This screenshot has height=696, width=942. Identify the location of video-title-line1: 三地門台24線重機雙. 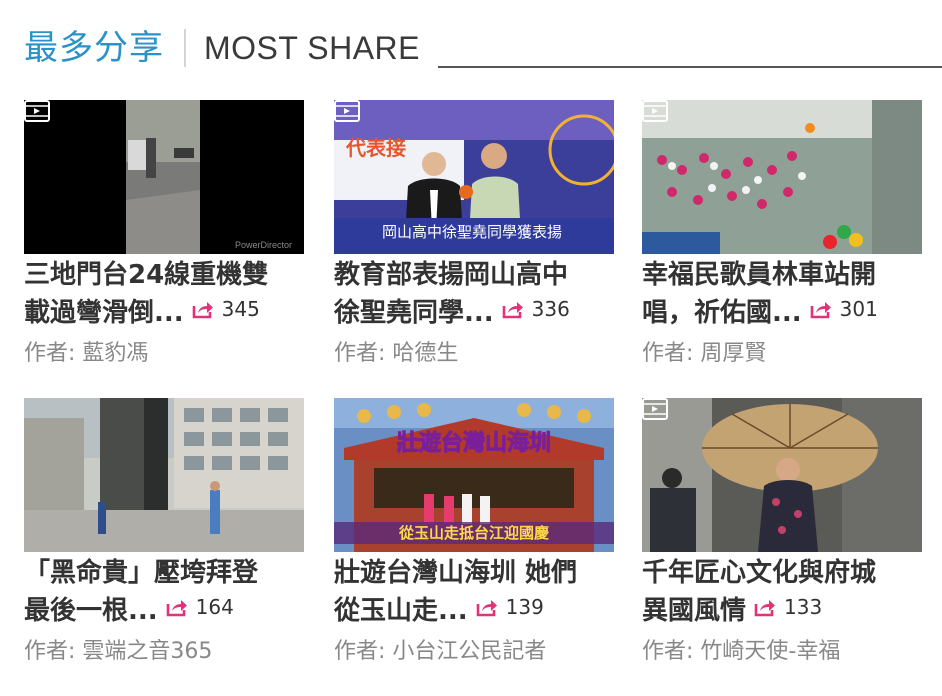
(146, 275).